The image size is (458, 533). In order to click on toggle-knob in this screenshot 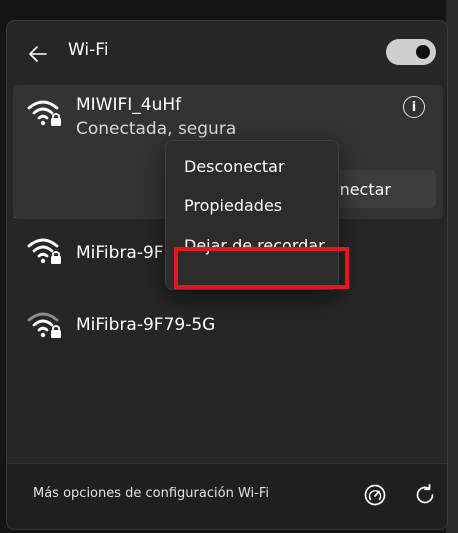, I will do `click(423, 52)`.